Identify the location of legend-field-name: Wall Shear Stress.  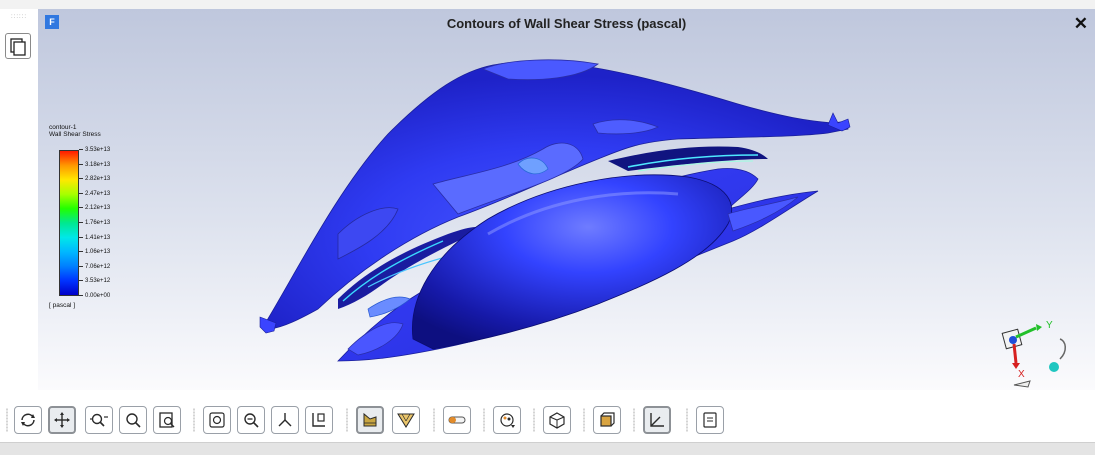
(75, 134).